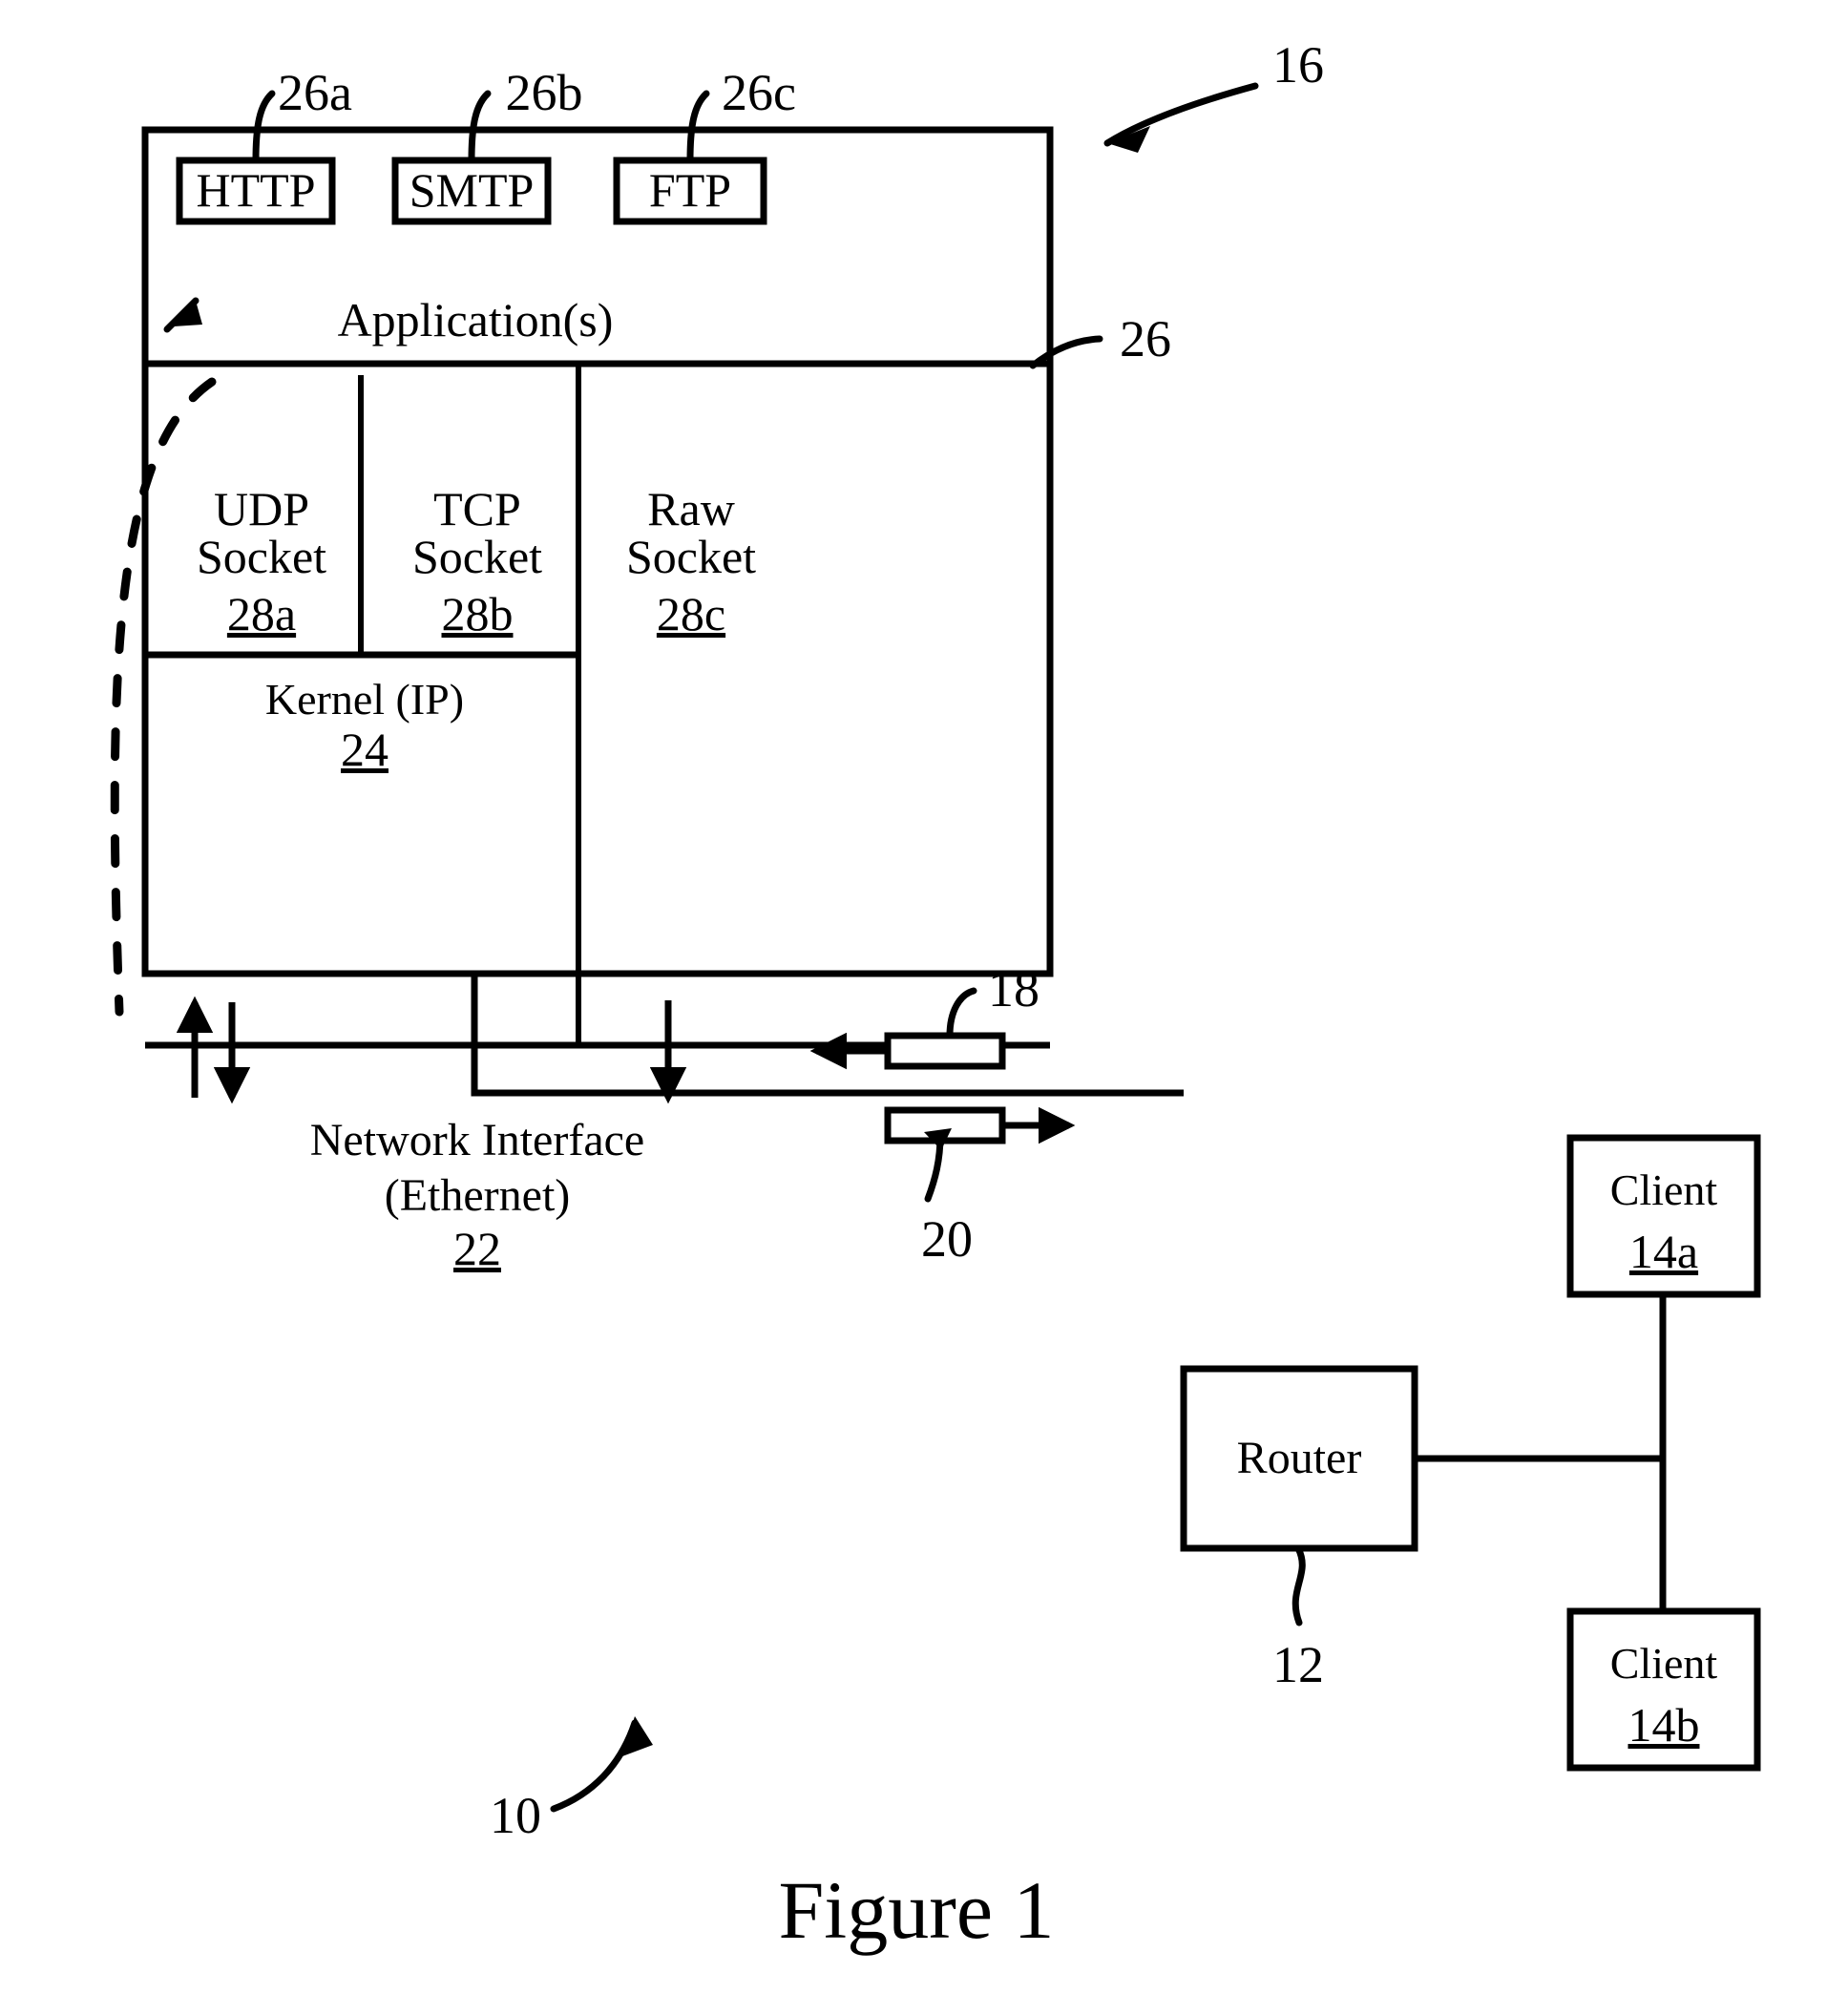  Describe the element at coordinates (515, 1815) in the screenshot. I see `ref-callout-10: 10` at that location.